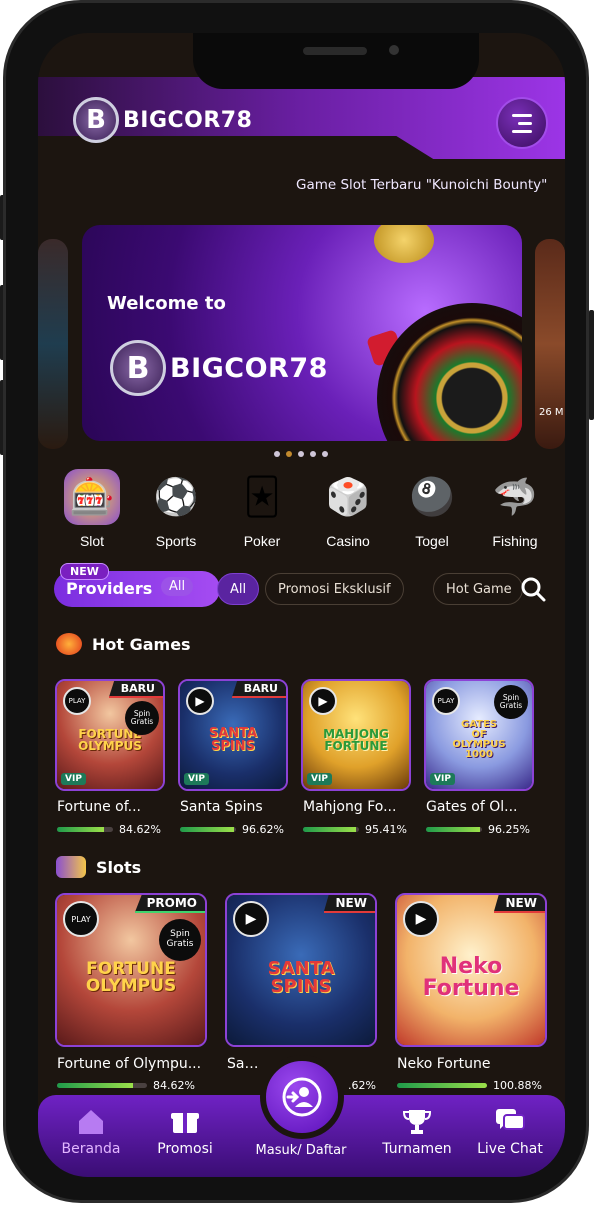 The image size is (594, 1205). What do you see at coordinates (302, 333) in the screenshot?
I see `welcome-banner: Welcome to B BIGCOR78` at bounding box center [302, 333].